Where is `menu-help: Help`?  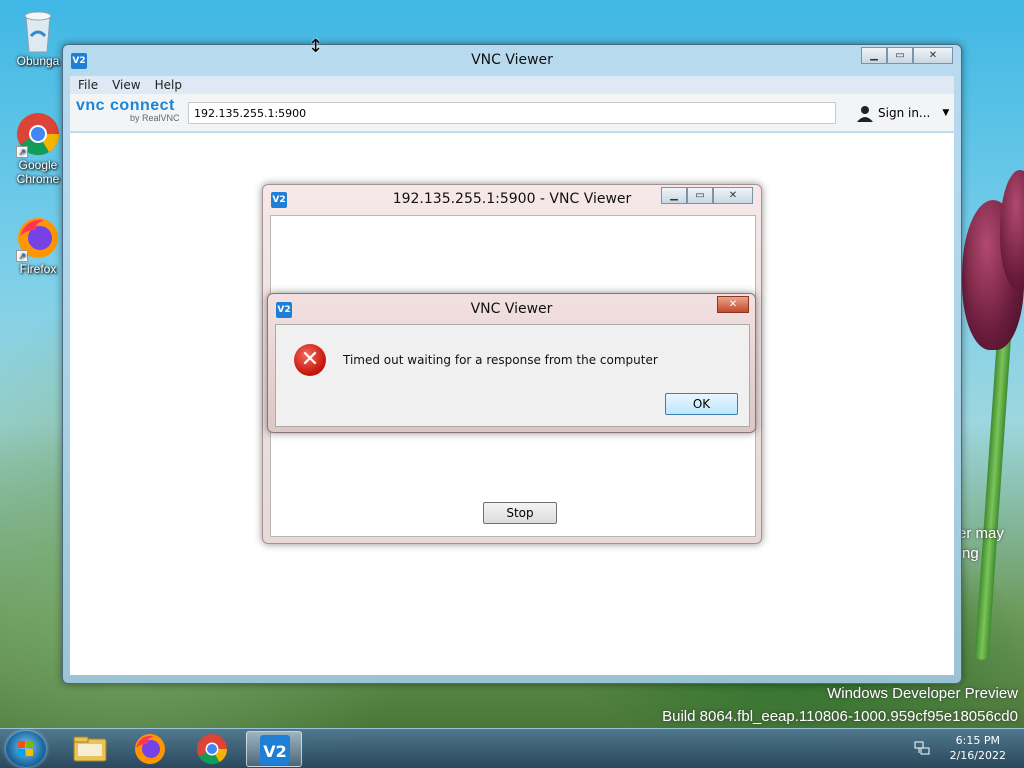
menu-help: Help is located at coordinates (168, 85).